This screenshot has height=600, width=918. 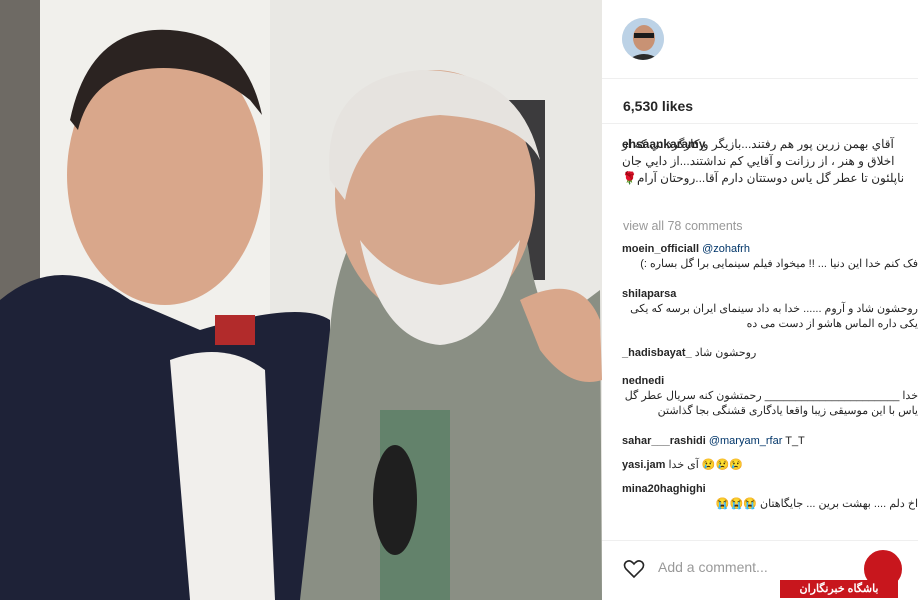 I want to click on watermark-label: باشگاه خبرنگاران, so click(x=839, y=589).